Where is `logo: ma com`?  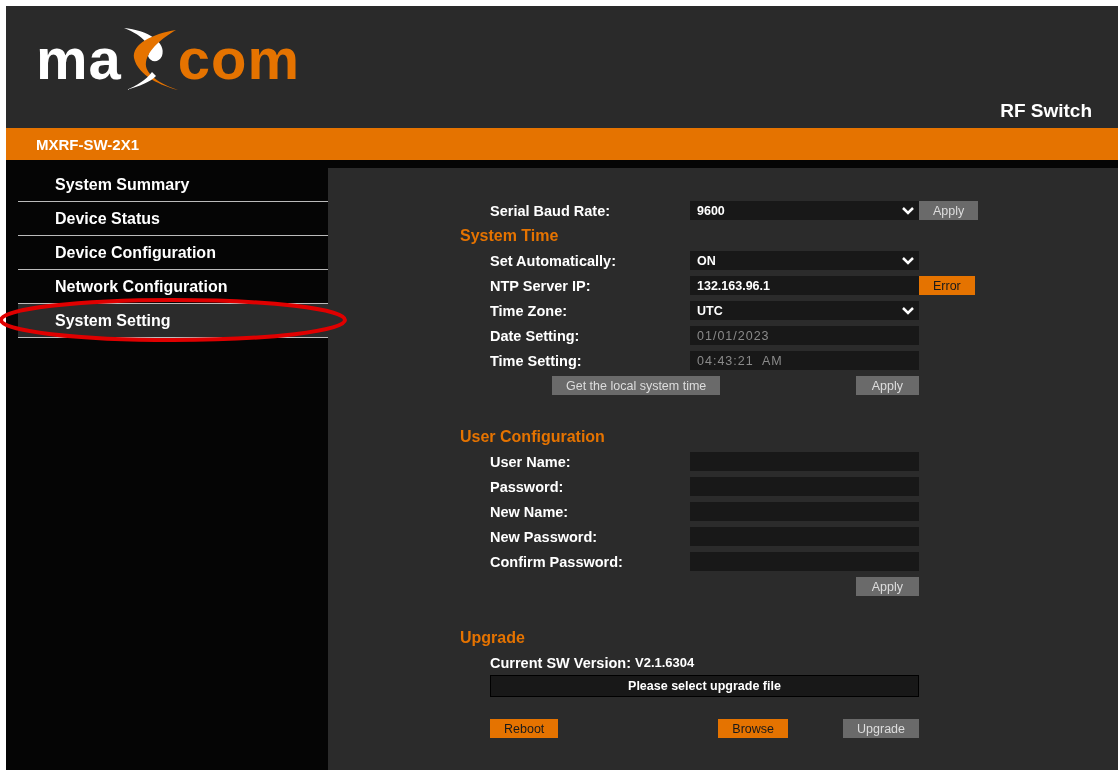 logo: ma com is located at coordinates (168, 59).